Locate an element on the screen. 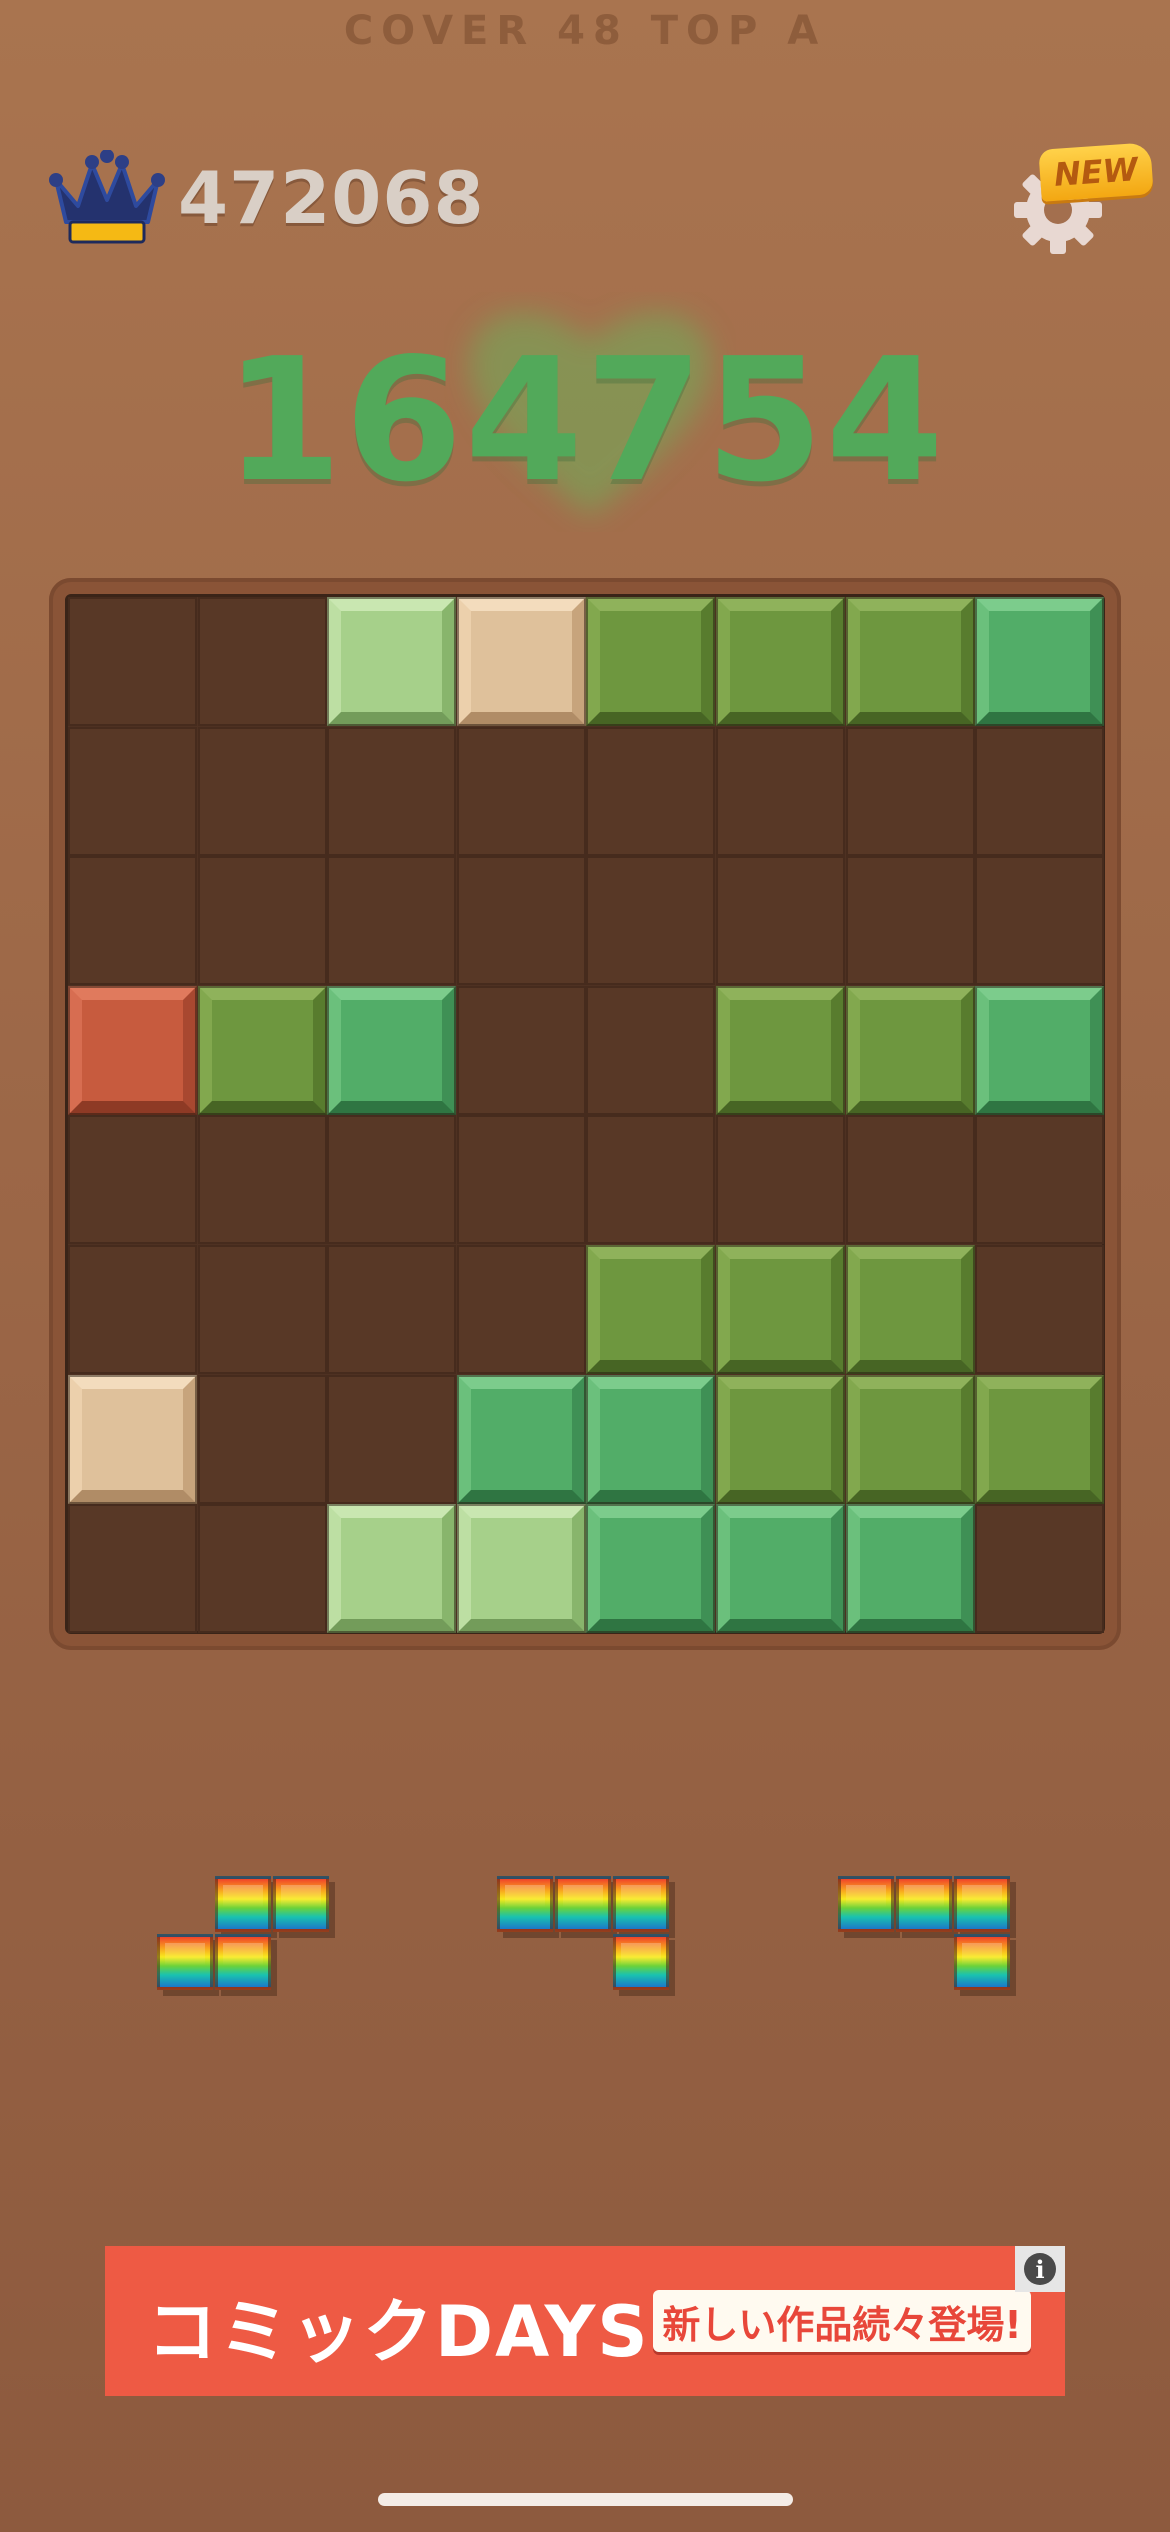 The height and width of the screenshot is (2532, 1170). ad-logo: コミックDAYS is located at coordinates (398, 2332).